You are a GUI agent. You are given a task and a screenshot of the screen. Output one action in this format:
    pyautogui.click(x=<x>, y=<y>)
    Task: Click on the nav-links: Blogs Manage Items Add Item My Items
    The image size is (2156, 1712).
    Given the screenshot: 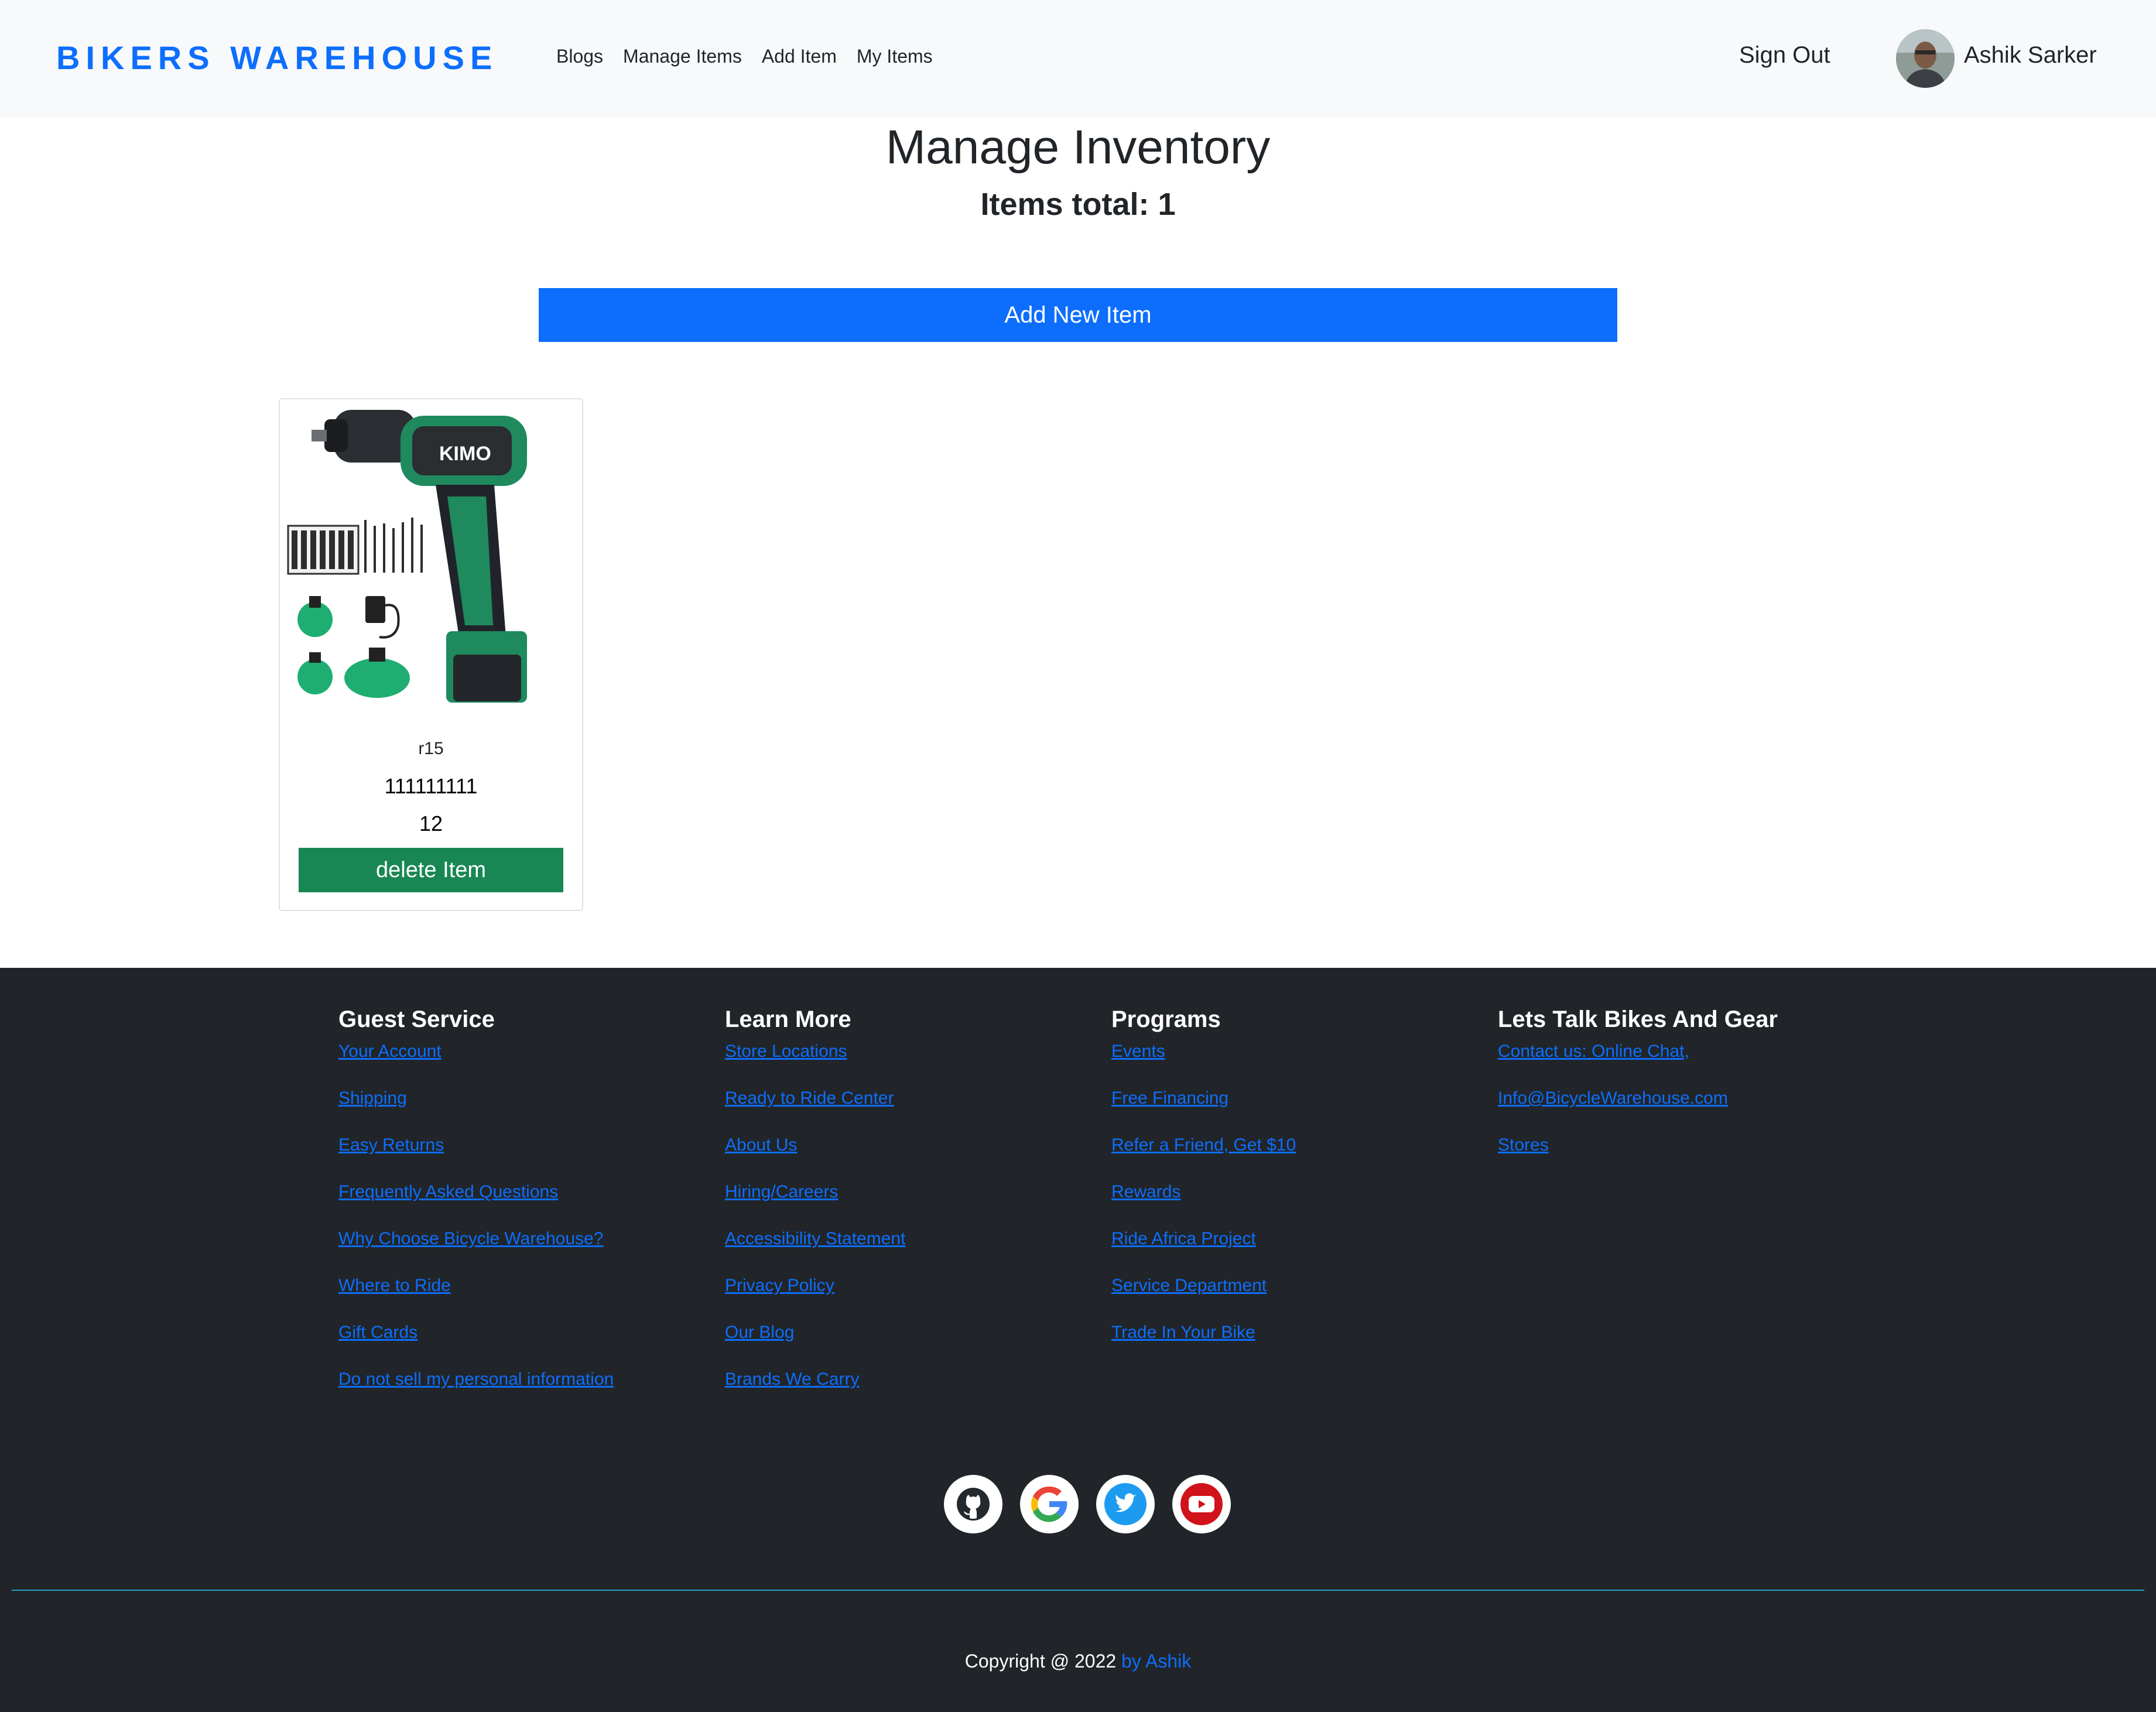 What is the action you would take?
    pyautogui.click(x=745, y=57)
    